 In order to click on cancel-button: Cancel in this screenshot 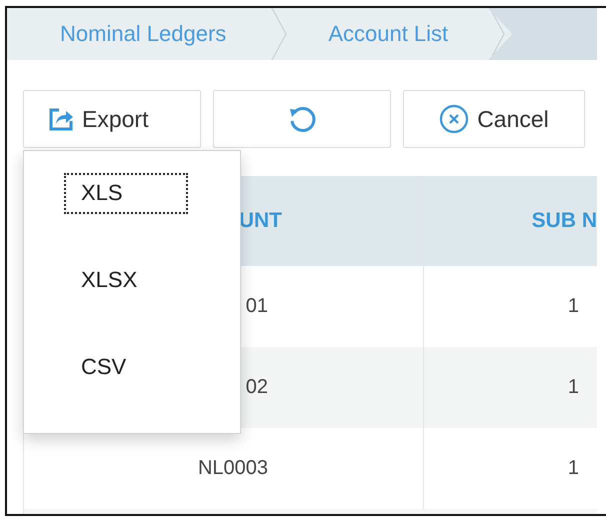, I will do `click(494, 119)`.